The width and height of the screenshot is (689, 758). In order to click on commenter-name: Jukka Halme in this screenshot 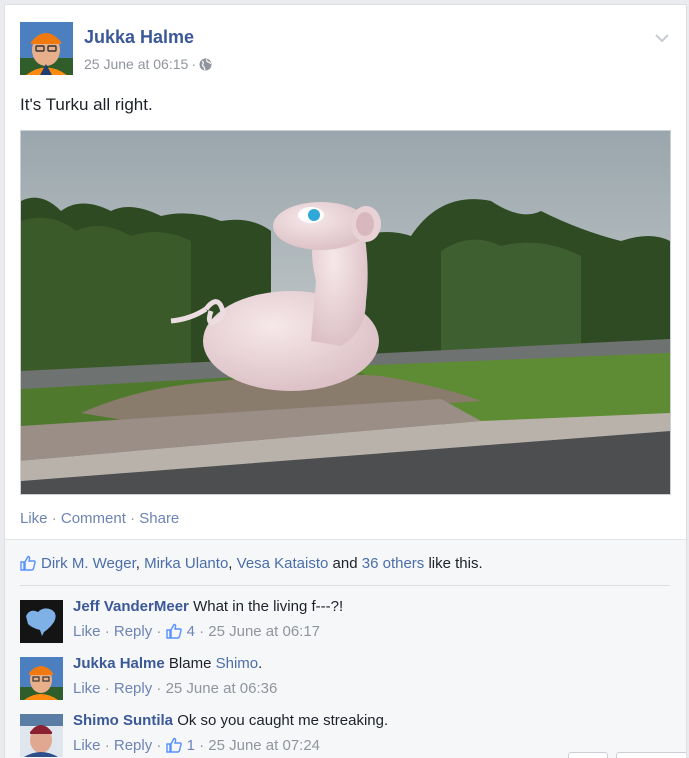, I will do `click(119, 663)`.